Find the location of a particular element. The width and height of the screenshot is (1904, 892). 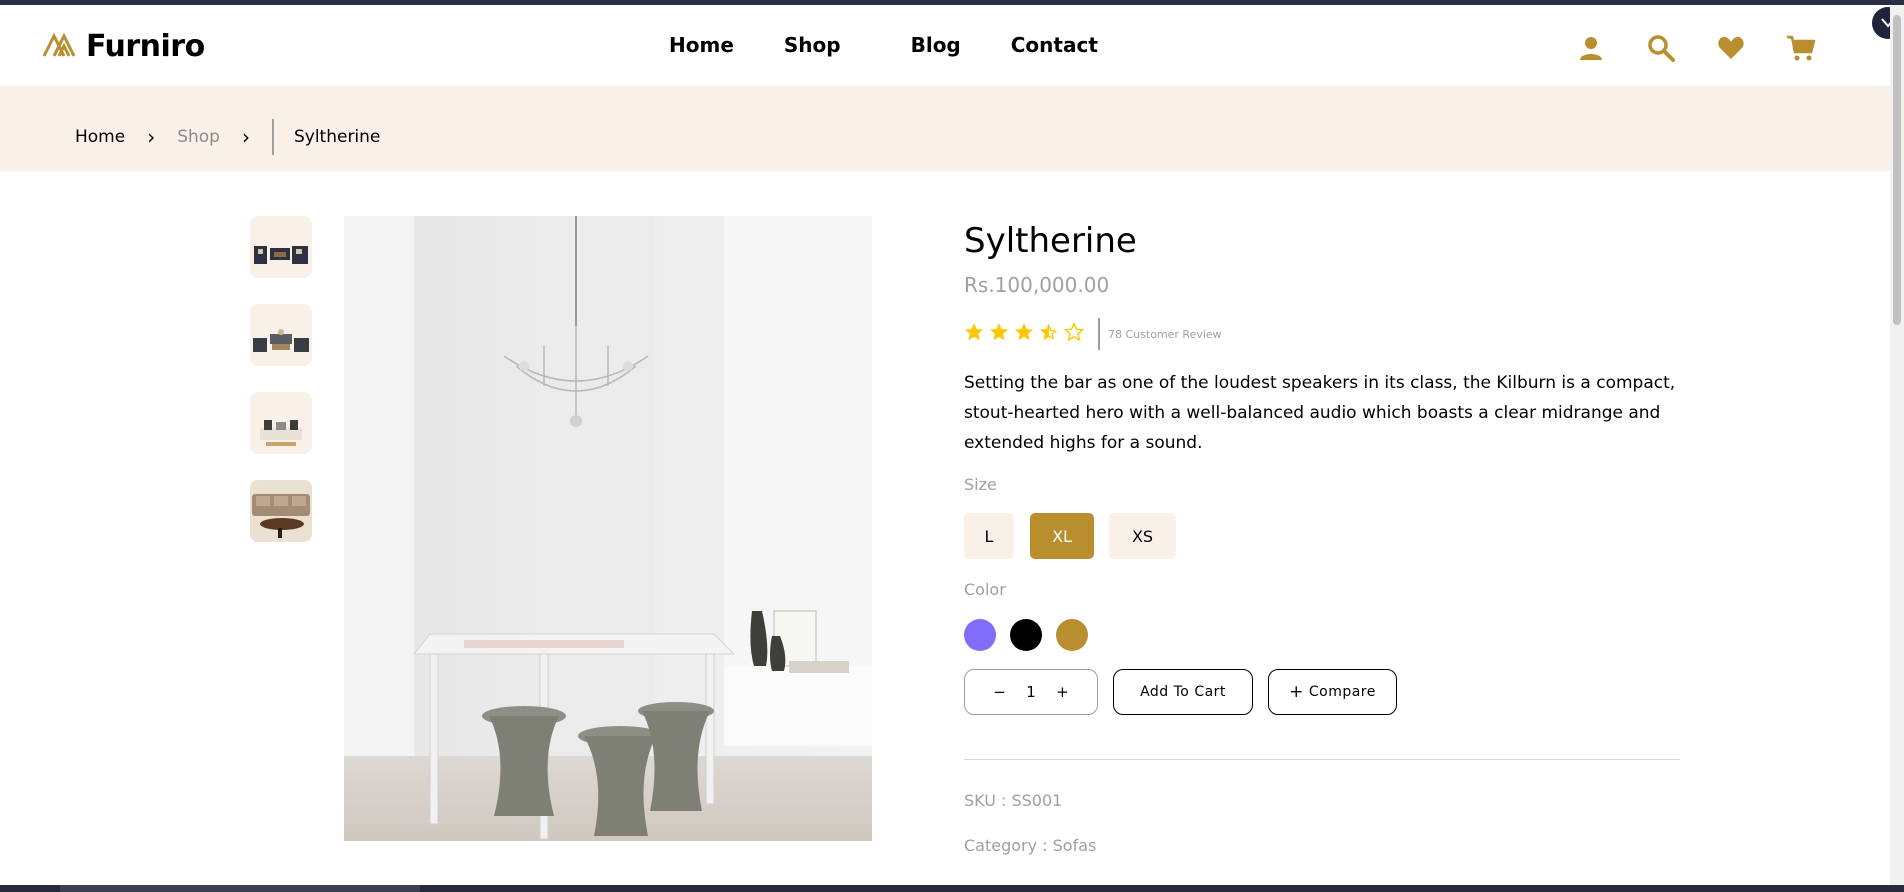

product-sku: SKU : SS001 is located at coordinates (1013, 800).